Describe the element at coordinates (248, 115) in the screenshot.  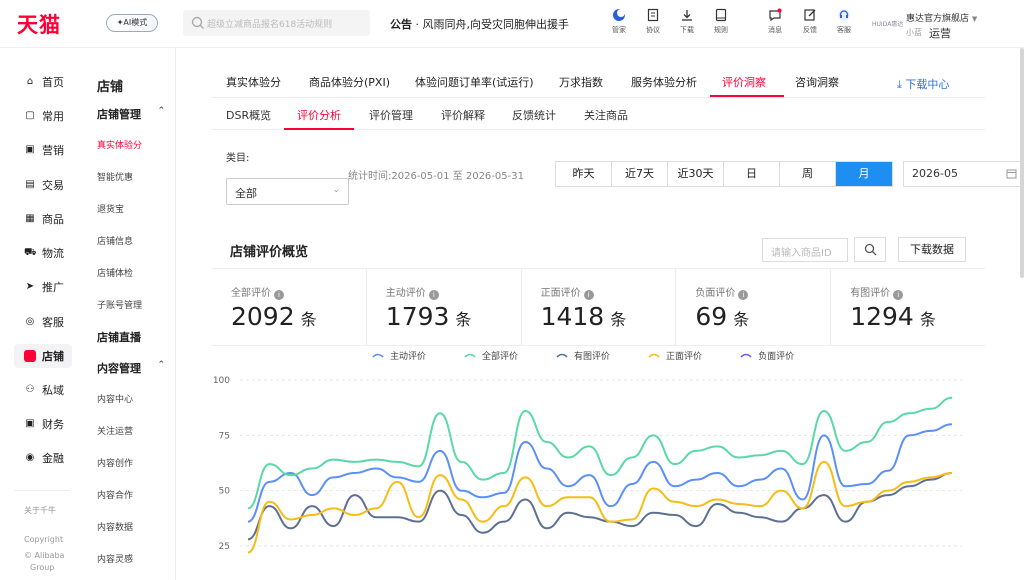
I see `tab-dsr-overview: DSR概览` at that location.